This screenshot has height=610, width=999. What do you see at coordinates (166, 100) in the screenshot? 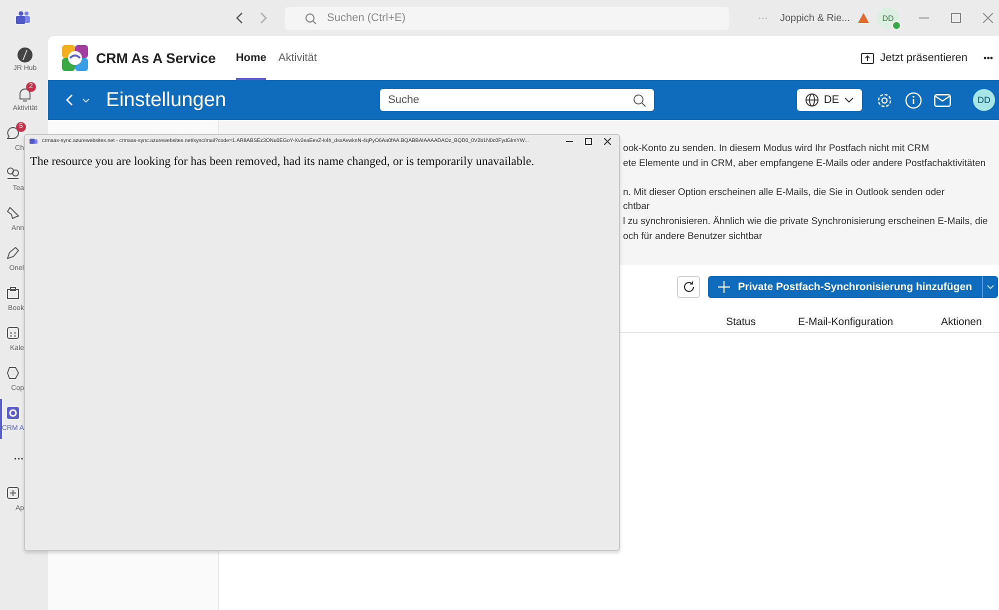
I see `page-title: Einstellungen` at bounding box center [166, 100].